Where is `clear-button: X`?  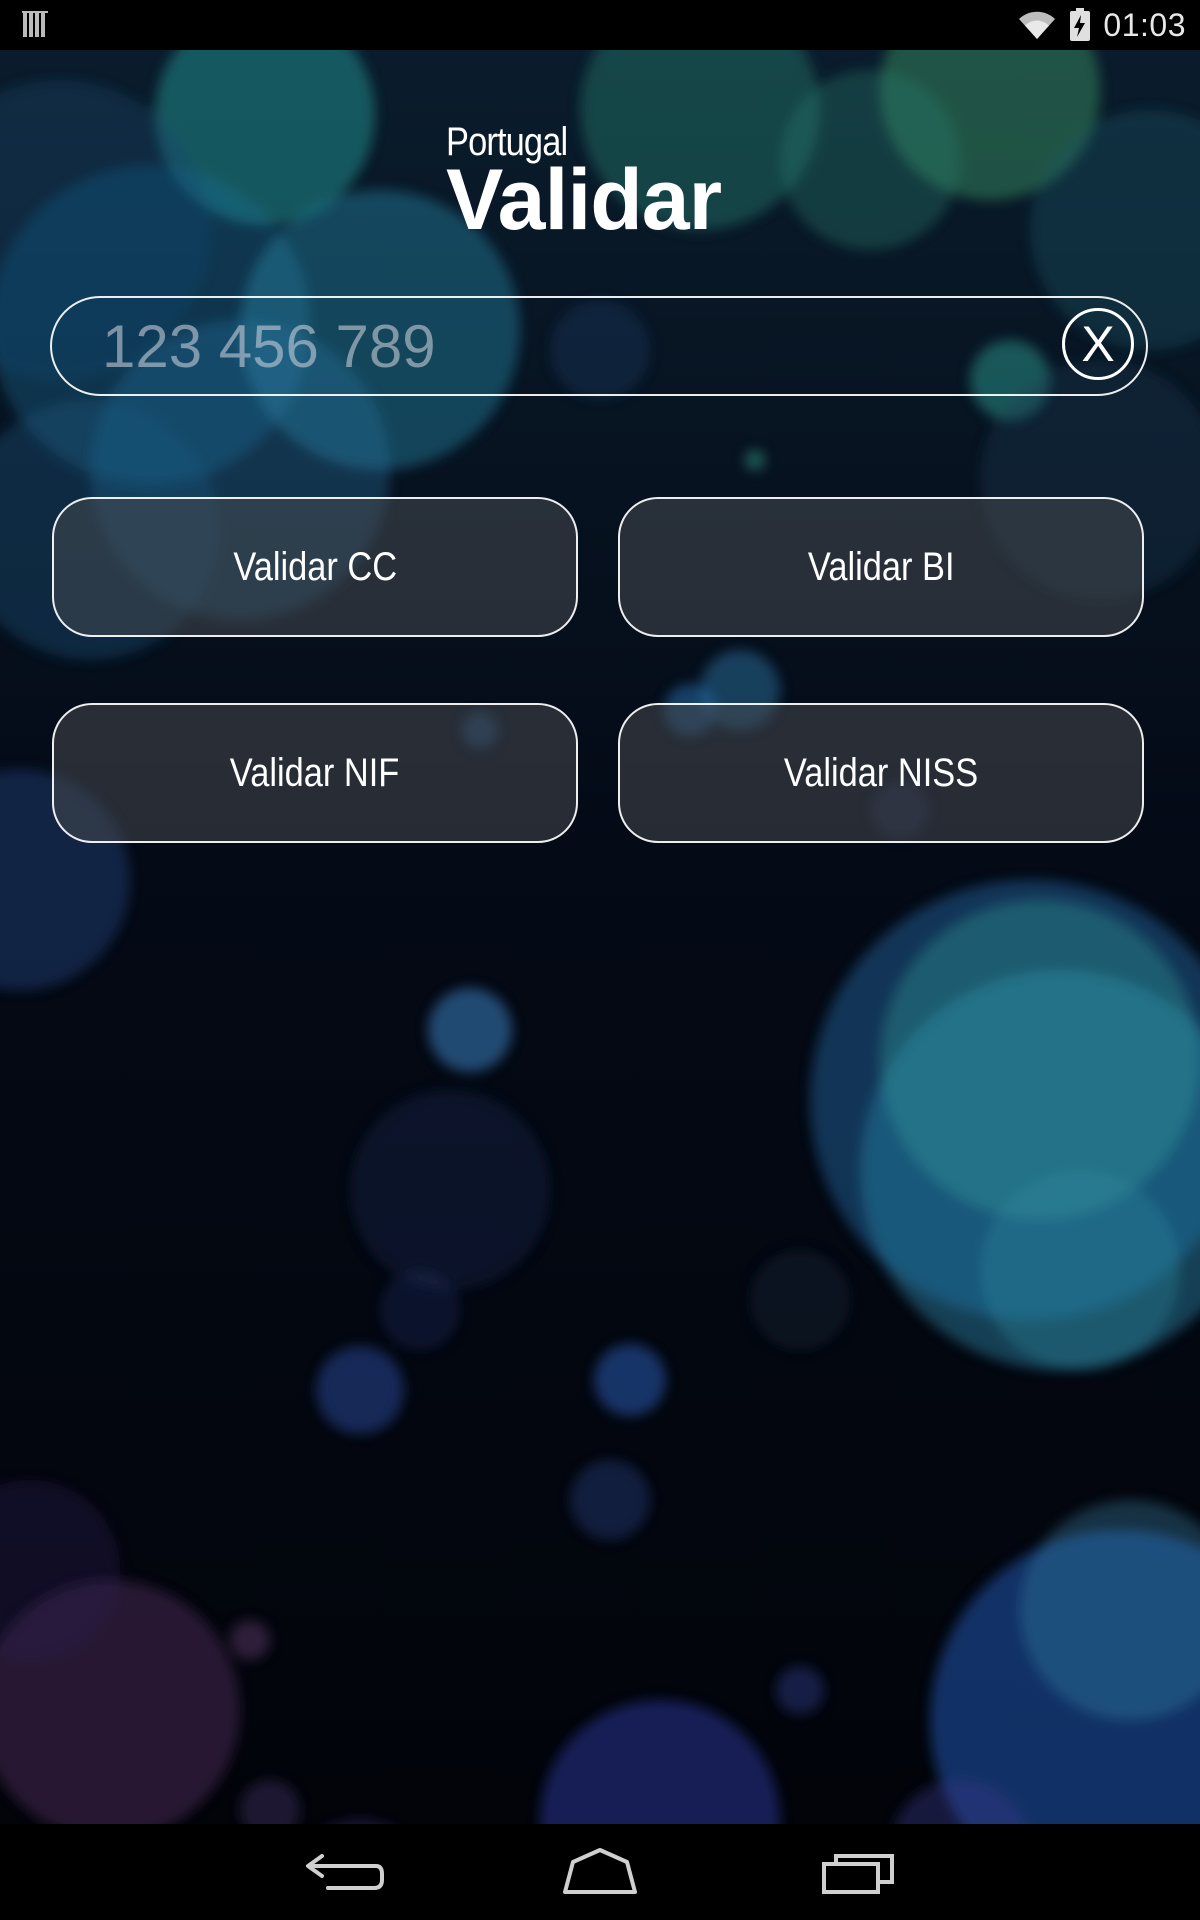
clear-button: X is located at coordinates (1098, 344).